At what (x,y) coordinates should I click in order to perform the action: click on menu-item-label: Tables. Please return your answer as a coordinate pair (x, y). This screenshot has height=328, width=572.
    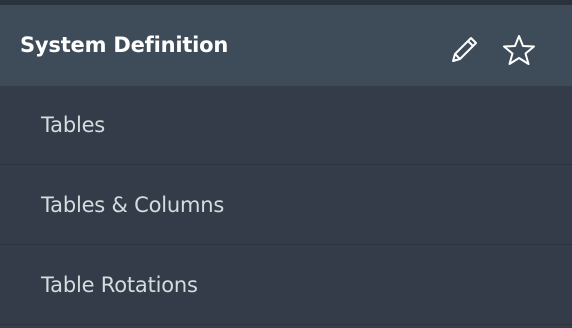
    Looking at the image, I should click on (73, 125).